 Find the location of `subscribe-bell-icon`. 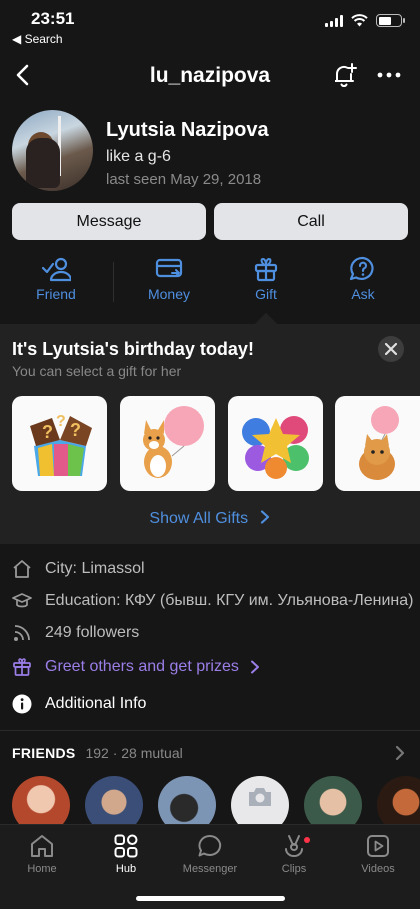

subscribe-bell-icon is located at coordinates (344, 75).